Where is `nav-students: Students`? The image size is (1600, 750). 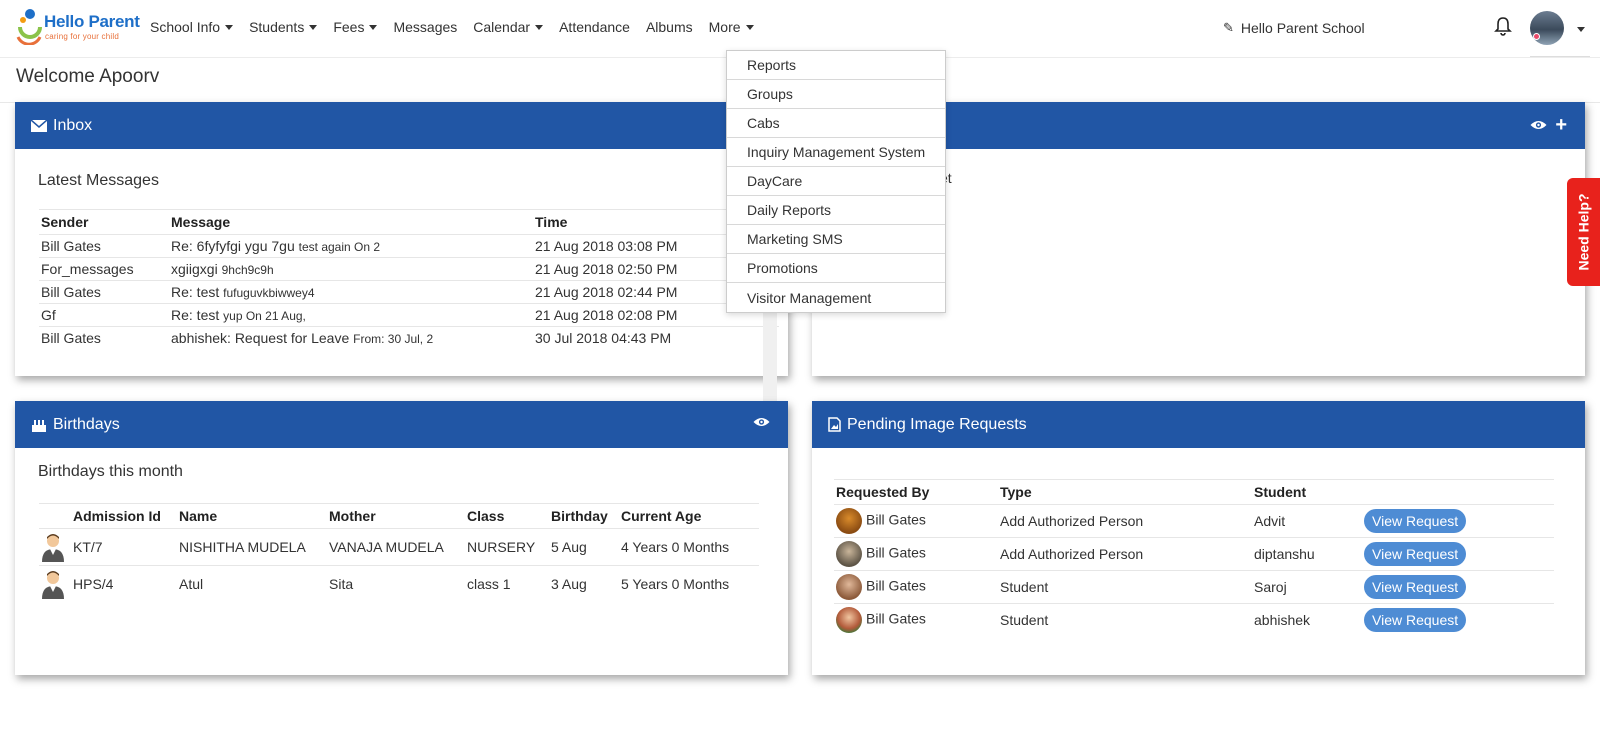 nav-students: Students is located at coordinates (283, 27).